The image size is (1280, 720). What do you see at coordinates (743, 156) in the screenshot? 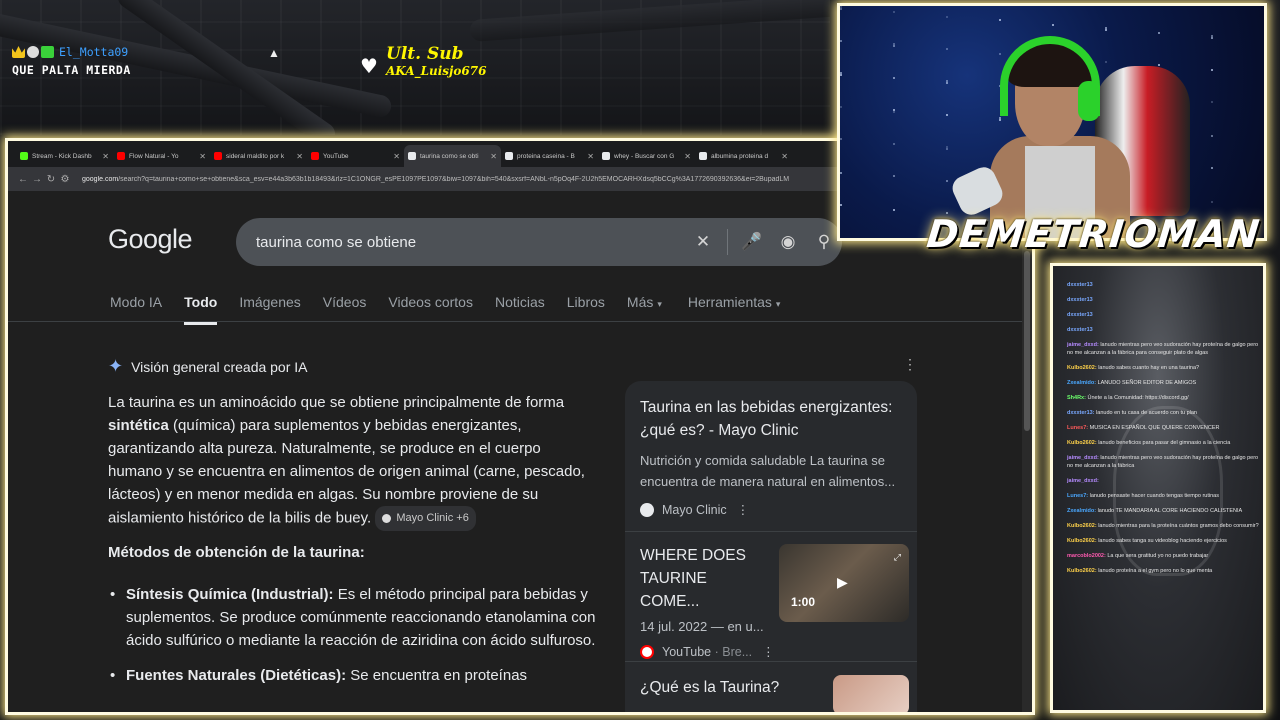
I see `browser-tab: albumina proteina d ✕` at bounding box center [743, 156].